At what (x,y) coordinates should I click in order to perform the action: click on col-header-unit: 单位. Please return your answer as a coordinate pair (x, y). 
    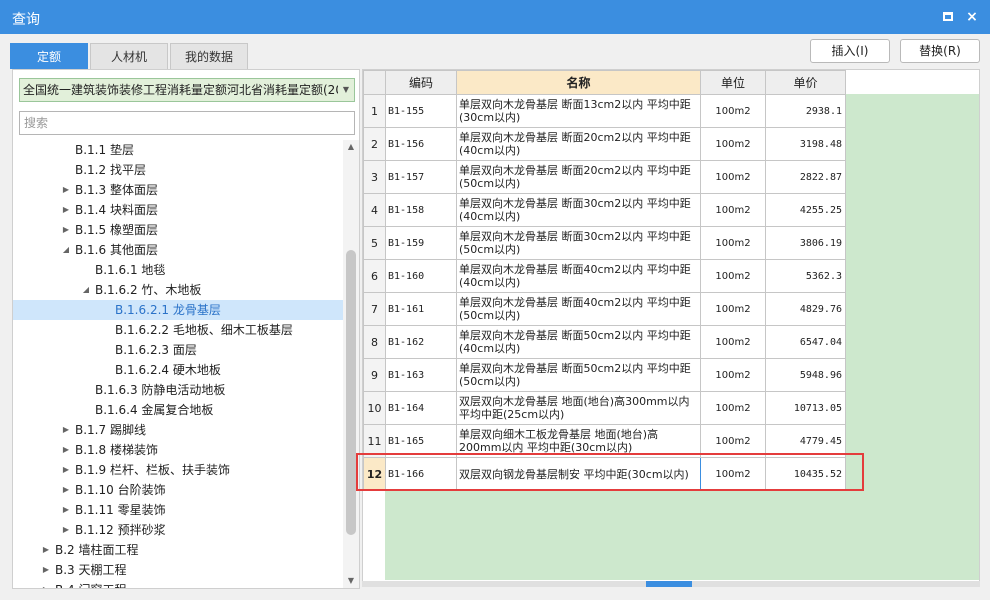
    Looking at the image, I should click on (733, 82).